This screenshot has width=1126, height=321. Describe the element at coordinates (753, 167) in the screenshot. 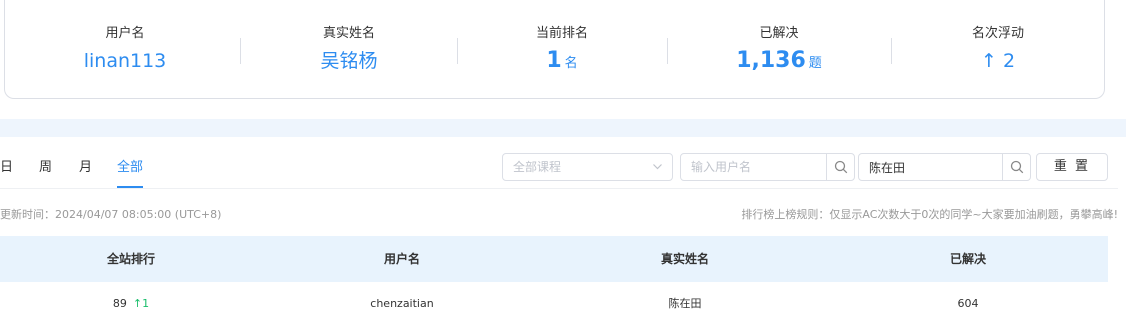

I see `username-search-input` at that location.